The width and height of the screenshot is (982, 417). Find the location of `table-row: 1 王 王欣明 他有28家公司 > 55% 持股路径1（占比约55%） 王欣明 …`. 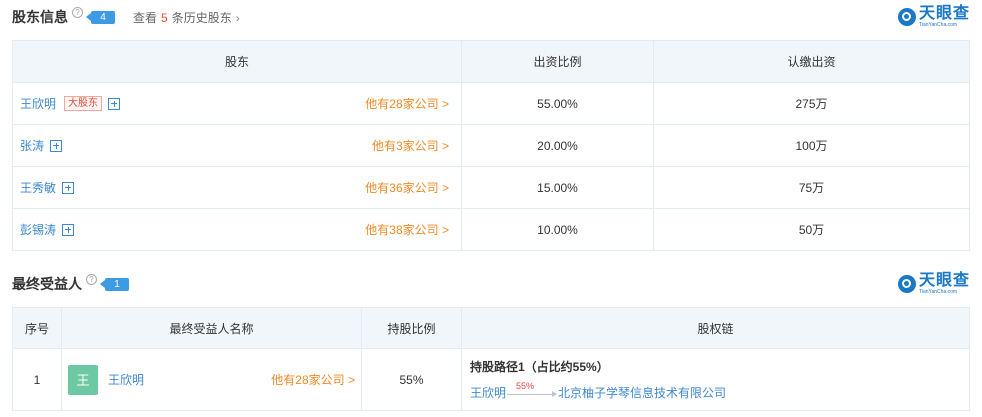

table-row: 1 王 王欣明 他有28家公司 > 55% 持股路径1（占比约55%） 王欣明 … is located at coordinates (491, 379).